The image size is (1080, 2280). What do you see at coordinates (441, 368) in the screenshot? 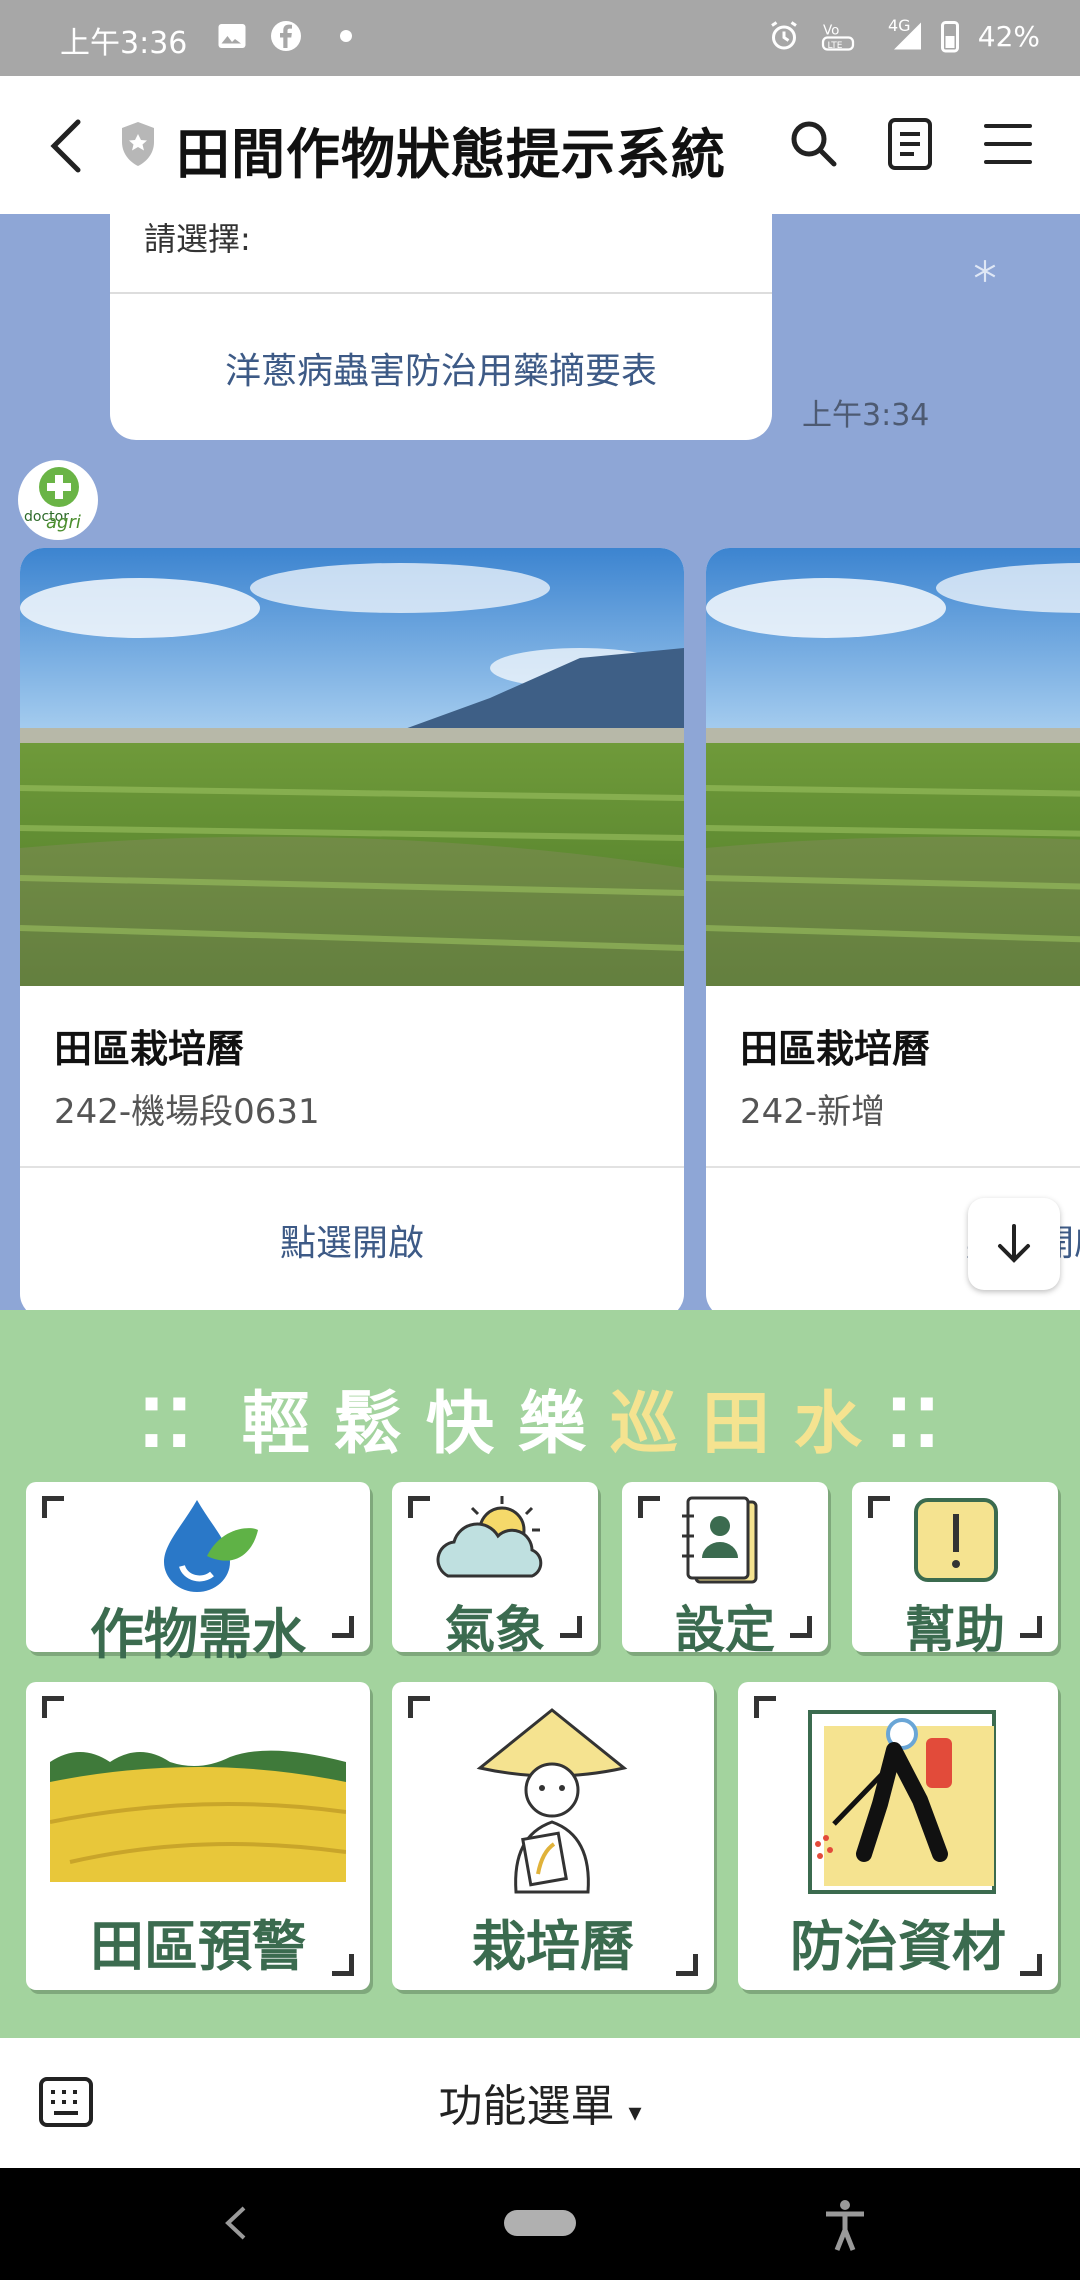
I see `pesticide-summary-link: 洋蔥病蟲害防治用藥摘要表` at bounding box center [441, 368].